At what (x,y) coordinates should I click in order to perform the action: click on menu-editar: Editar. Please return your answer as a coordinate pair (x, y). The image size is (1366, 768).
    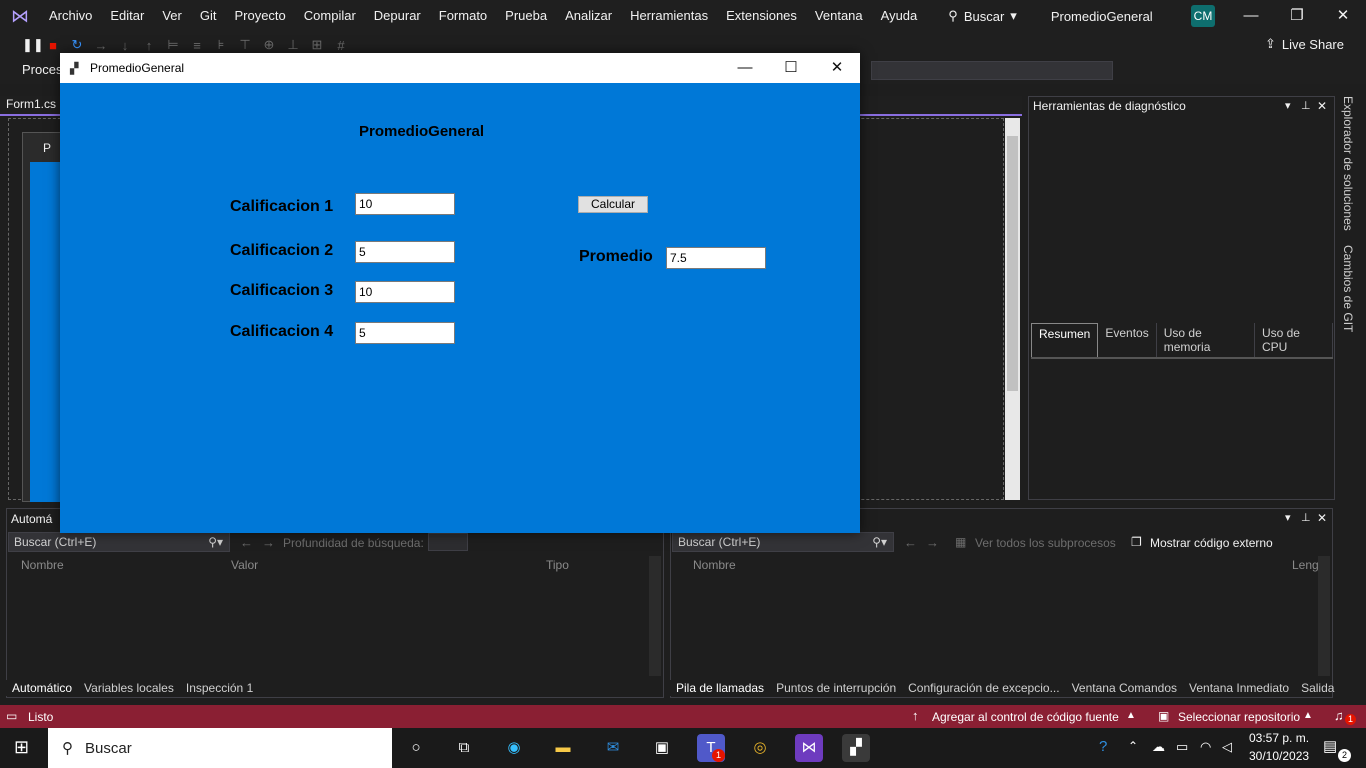
    Looking at the image, I should click on (127, 16).